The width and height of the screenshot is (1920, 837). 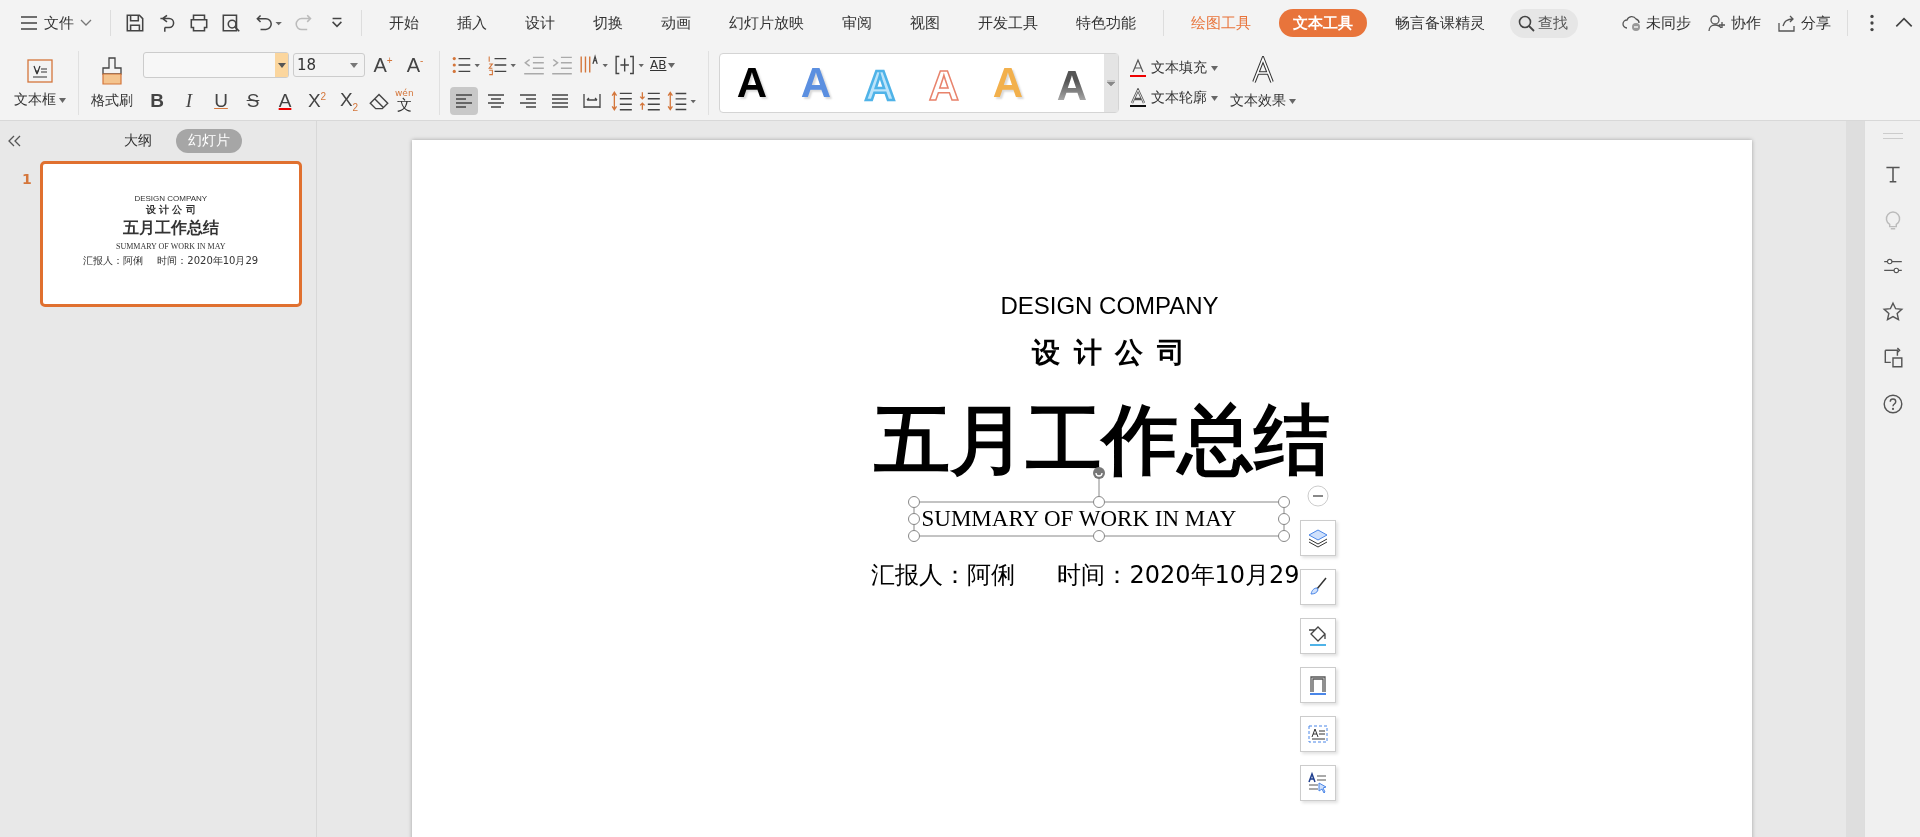 I want to click on slide-title: 五月工作总结, so click(x=1101, y=440).